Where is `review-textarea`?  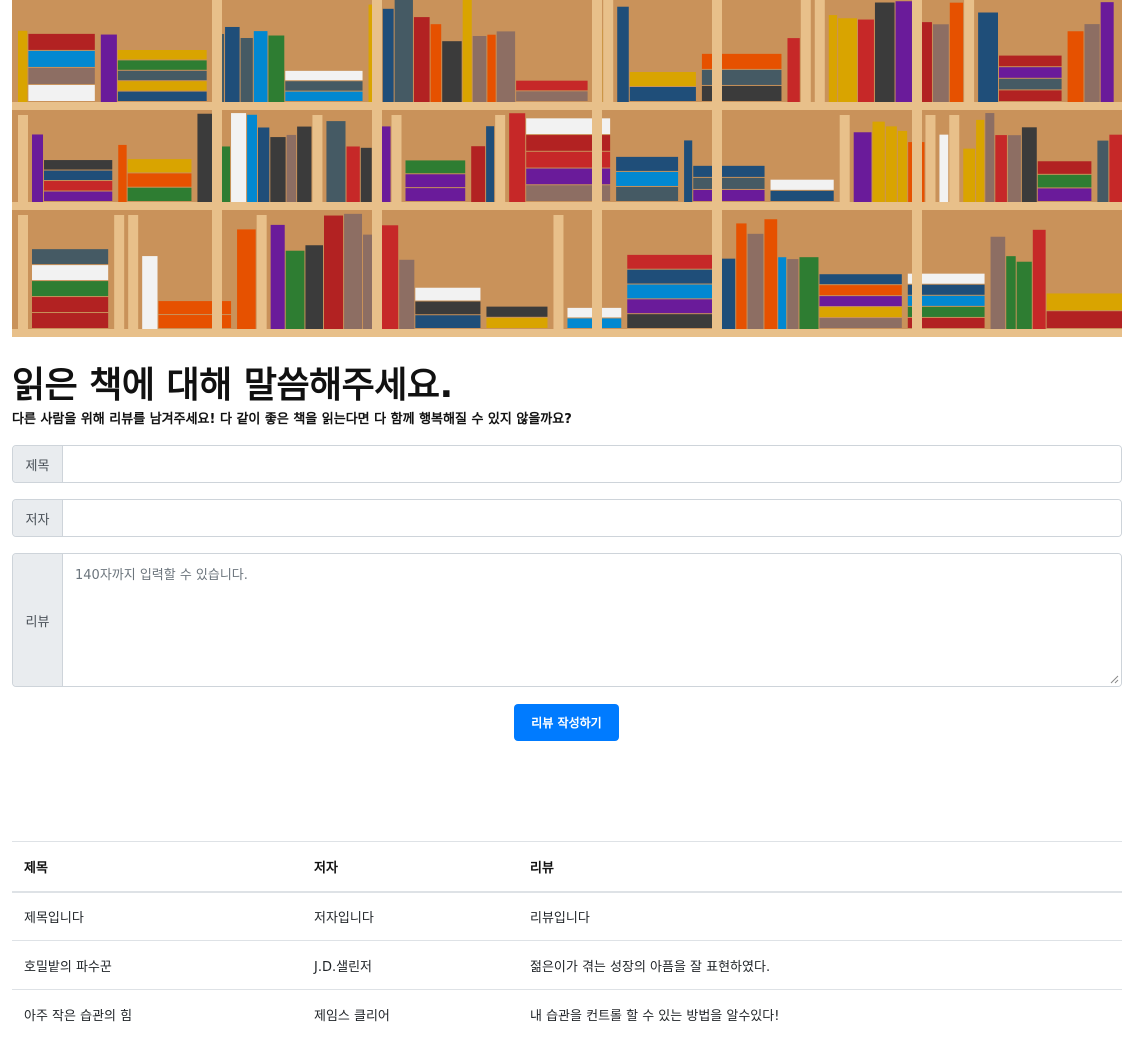 review-textarea is located at coordinates (592, 620).